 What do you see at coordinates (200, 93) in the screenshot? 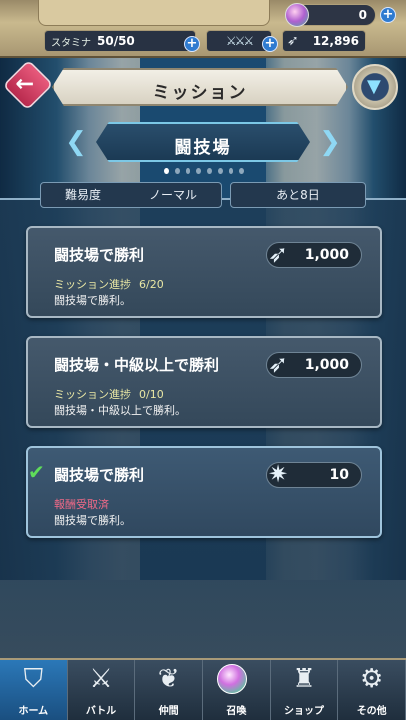
I see `page-title: ミッション` at bounding box center [200, 93].